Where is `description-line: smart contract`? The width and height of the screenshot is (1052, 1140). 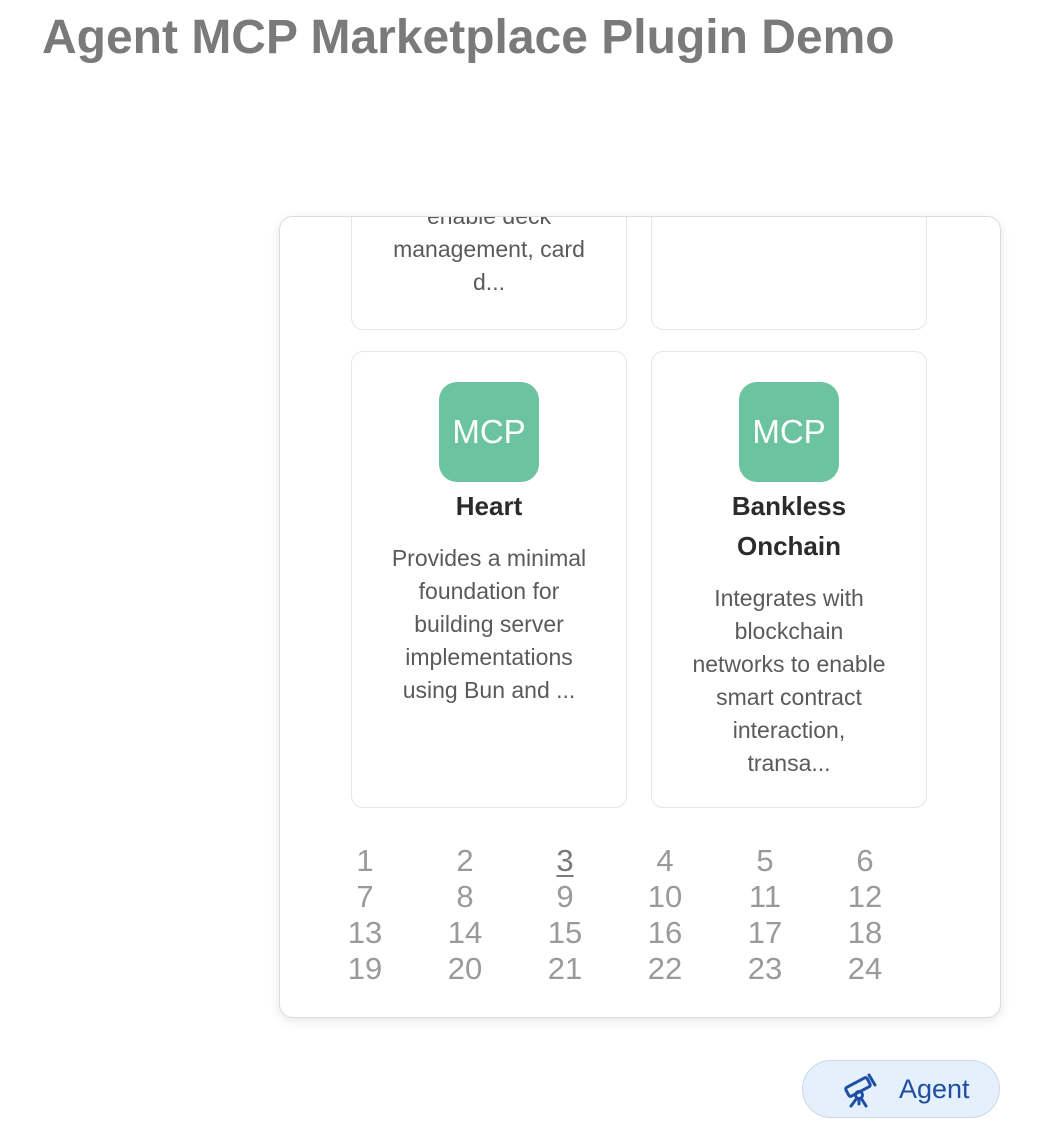
description-line: smart contract is located at coordinates (789, 697).